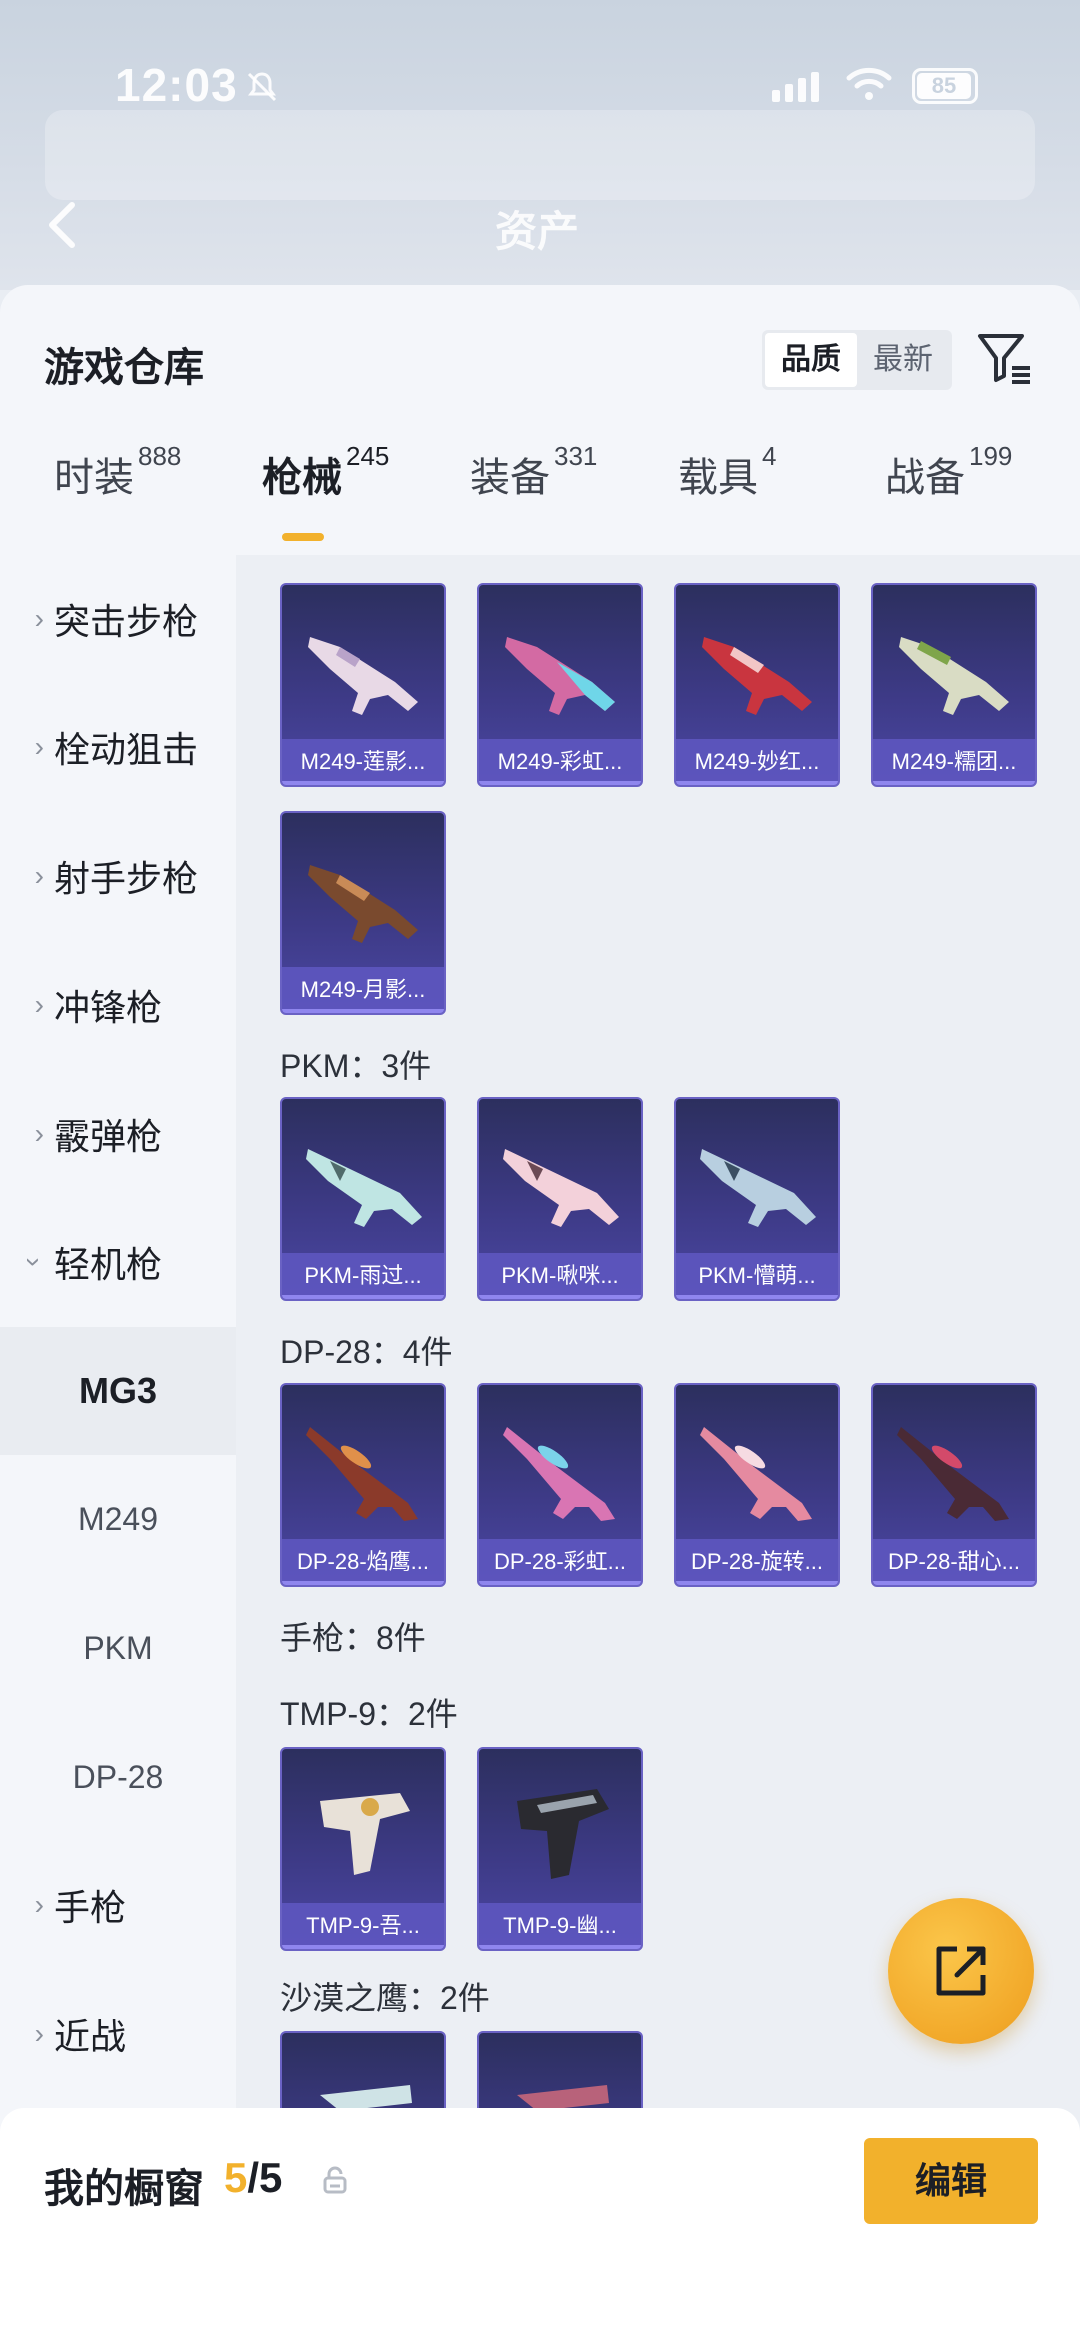  Describe the element at coordinates (90, 2036) in the screenshot. I see `sidebar-item-label: 近战` at that location.